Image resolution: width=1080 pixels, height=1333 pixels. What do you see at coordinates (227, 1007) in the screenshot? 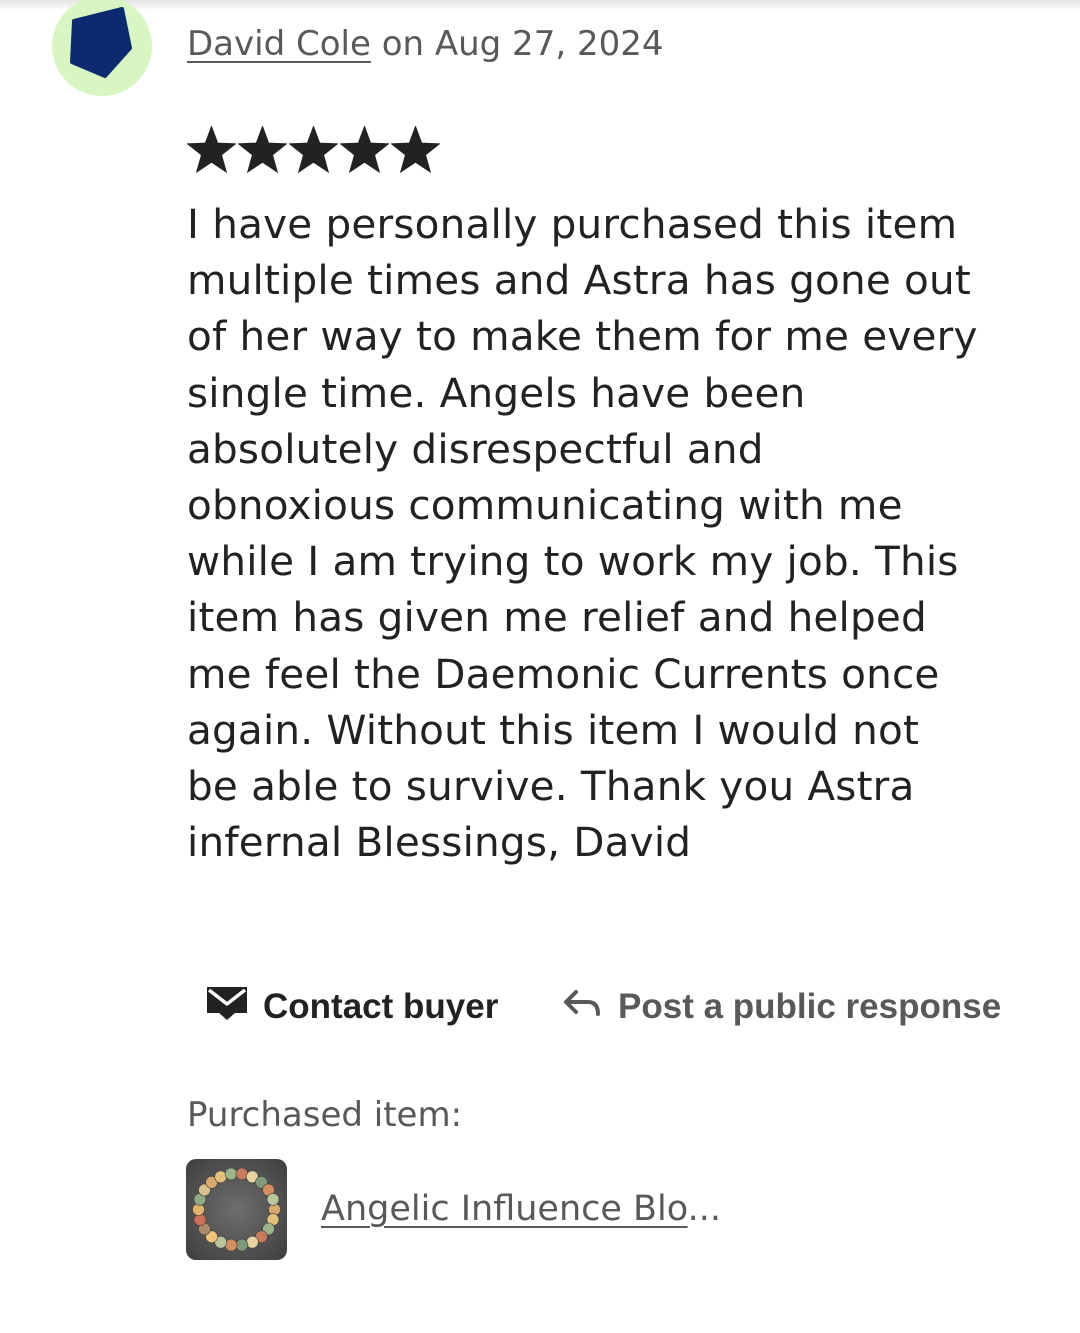
I see `envelope-icon` at bounding box center [227, 1007].